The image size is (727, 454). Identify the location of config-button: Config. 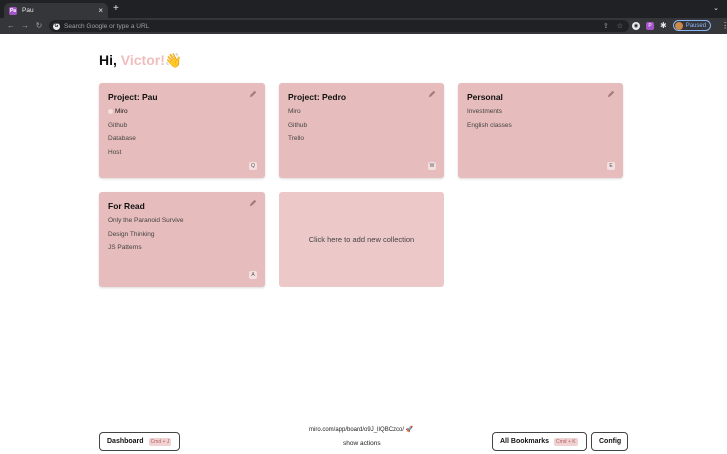
(609, 441).